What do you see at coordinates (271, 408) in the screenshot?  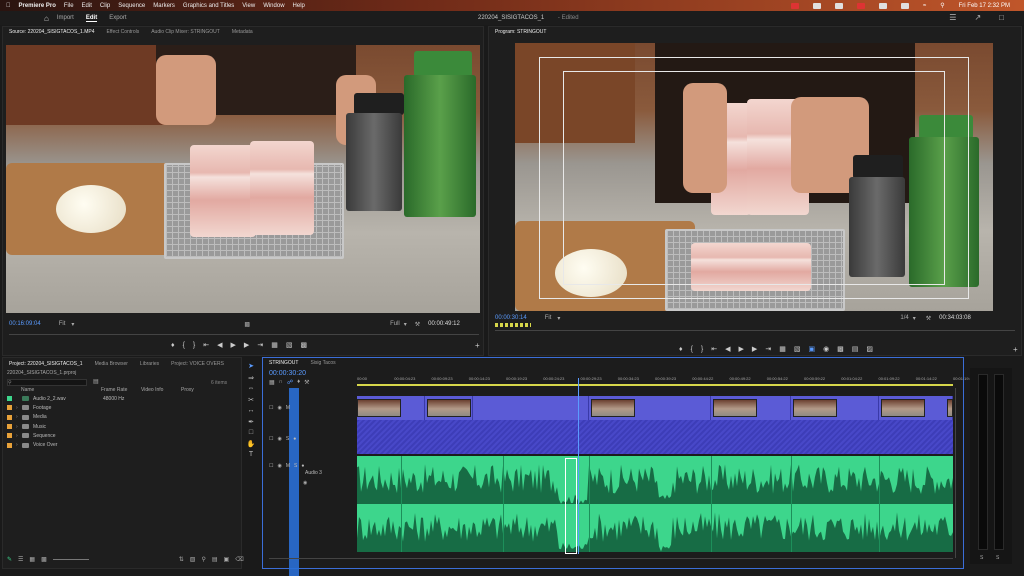 I see `lock-icon: ☐` at bounding box center [271, 408].